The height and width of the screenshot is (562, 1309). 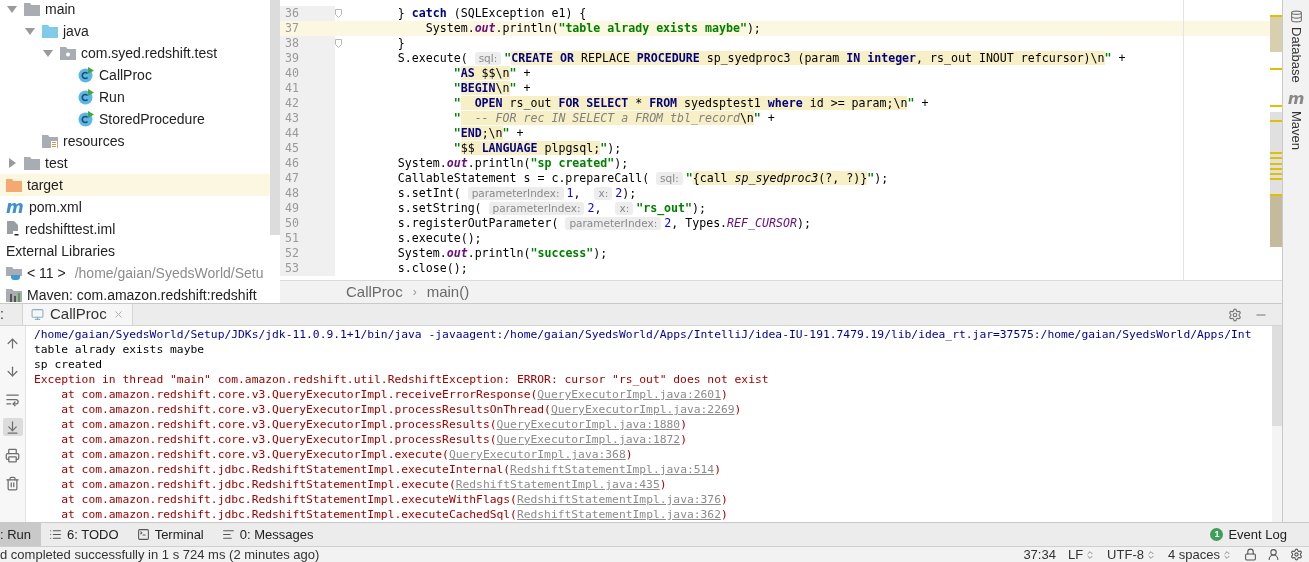 I want to click on code-text: "CREATE OR REPLACE PROCEDURE sp_syedproc3 (param IN integer, rs_out INOUT refcursor)\n" +, so click(x=815, y=58).